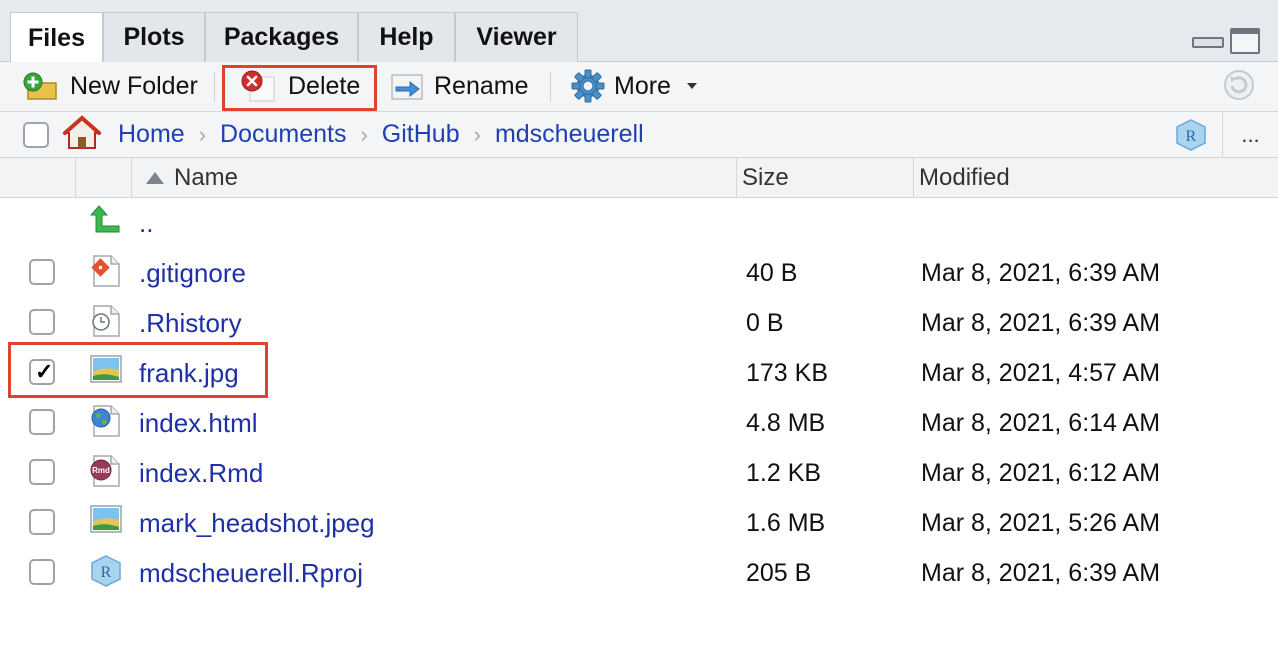  I want to click on history-file-icon, so click(106, 321).